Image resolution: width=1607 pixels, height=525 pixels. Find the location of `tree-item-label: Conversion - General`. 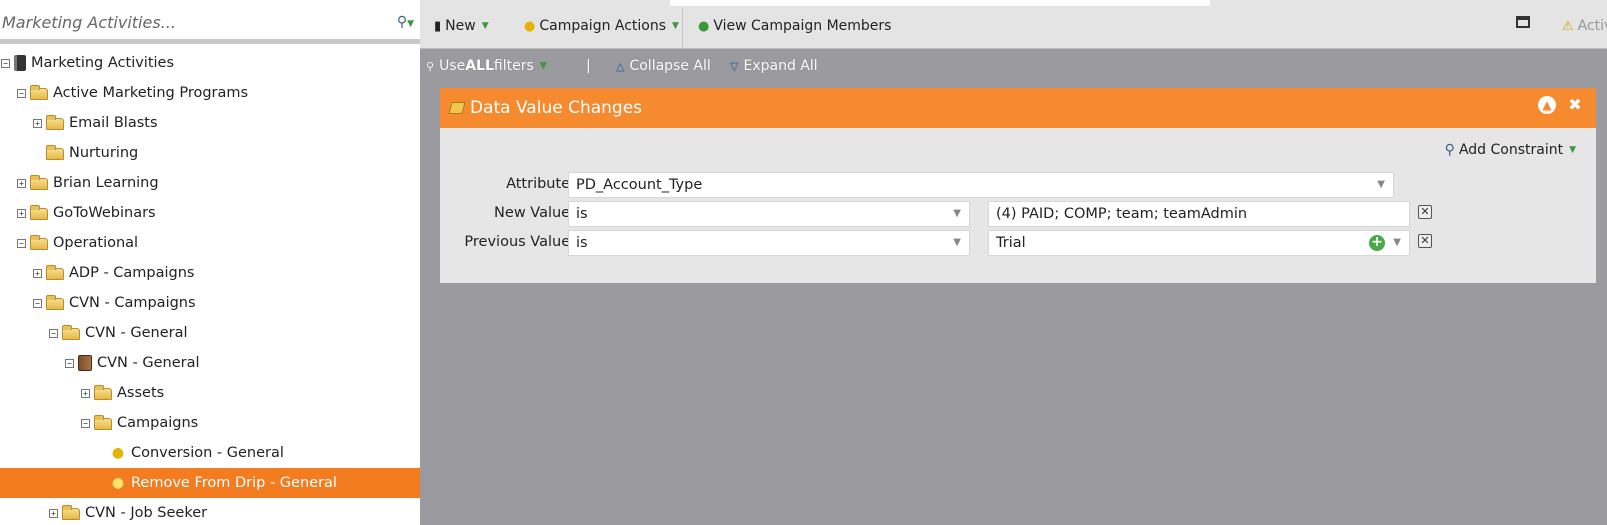

tree-item-label: Conversion - General is located at coordinates (207, 453).